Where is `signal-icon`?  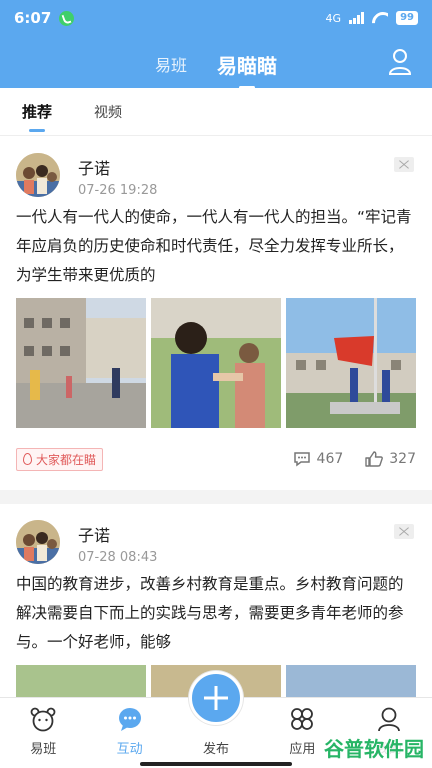 signal-icon is located at coordinates (357, 18).